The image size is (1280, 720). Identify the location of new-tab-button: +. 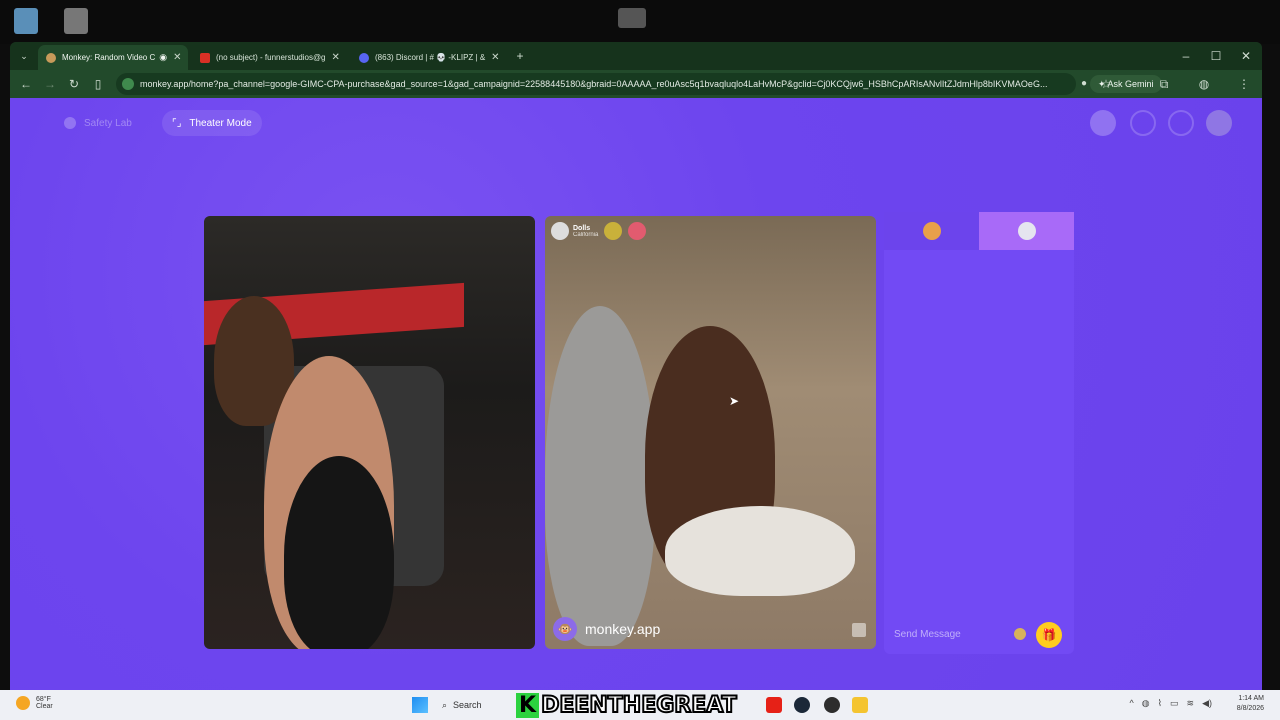
(520, 56).